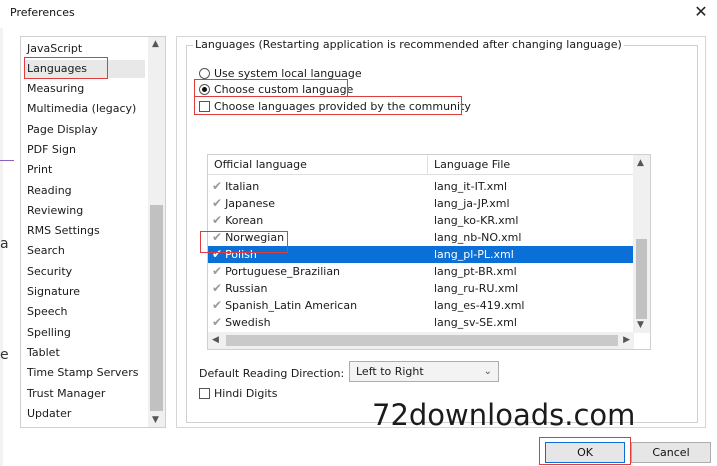 The image size is (717, 466). I want to click on highlight-box-languages, so click(66, 68).